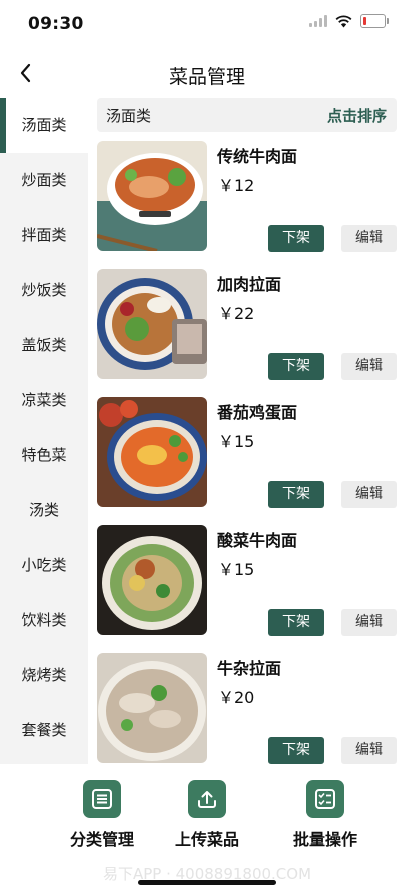 This screenshot has width=414, height=896. I want to click on dish-price: ￥20, so click(236, 697).